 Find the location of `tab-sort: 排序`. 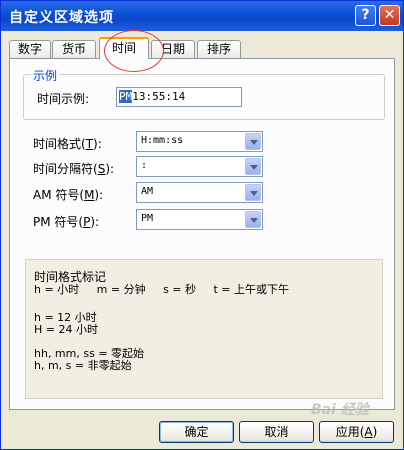

tab-sort: 排序 is located at coordinates (219, 49).